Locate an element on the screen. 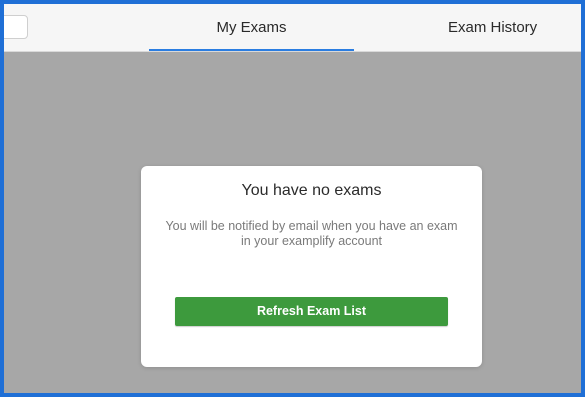 The width and height of the screenshot is (585, 397). tab-my-exams: My Exams is located at coordinates (251, 27).